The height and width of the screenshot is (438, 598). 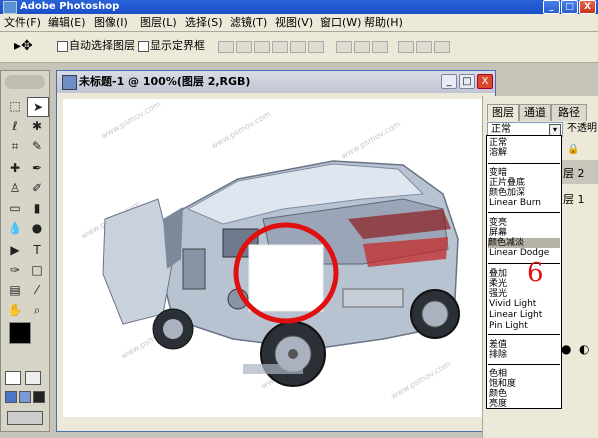 I want to click on menu-file: 文件(F), so click(x=22, y=22).